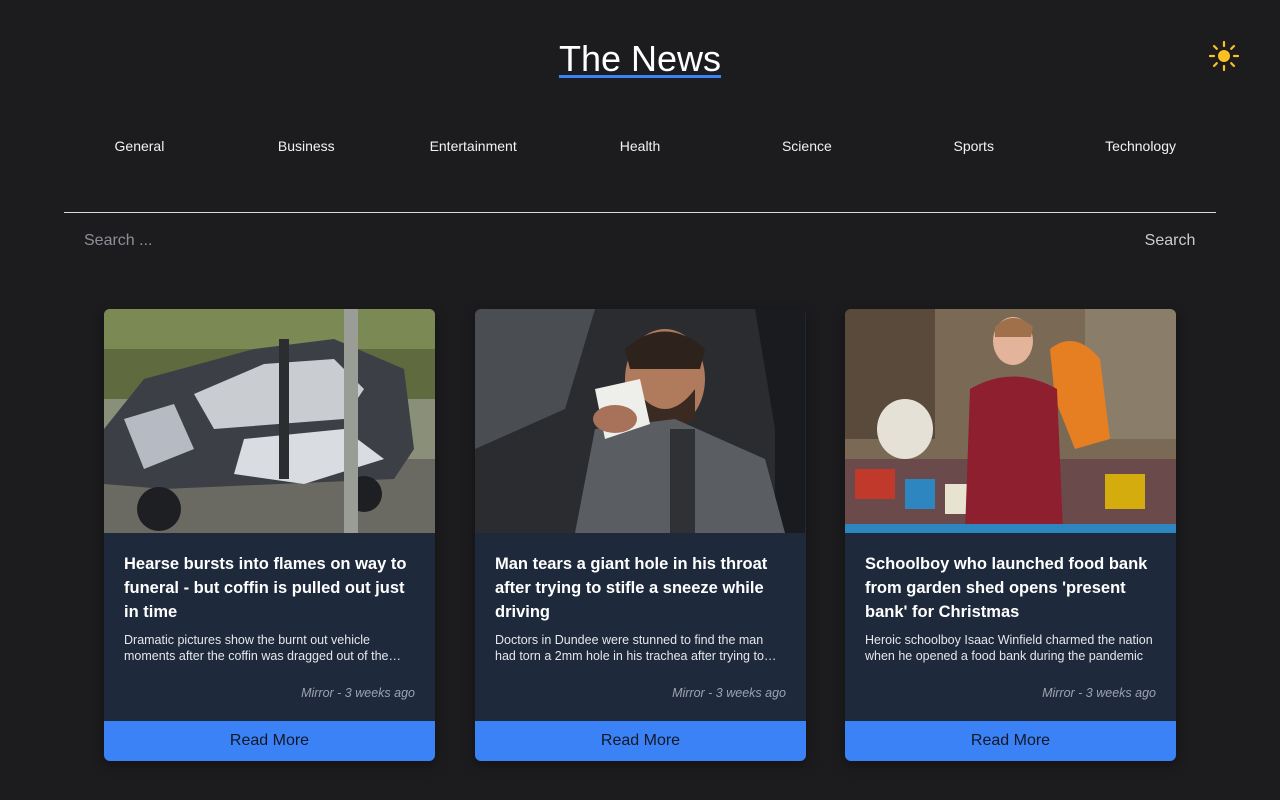  I want to click on category-science: Science, so click(806, 146).